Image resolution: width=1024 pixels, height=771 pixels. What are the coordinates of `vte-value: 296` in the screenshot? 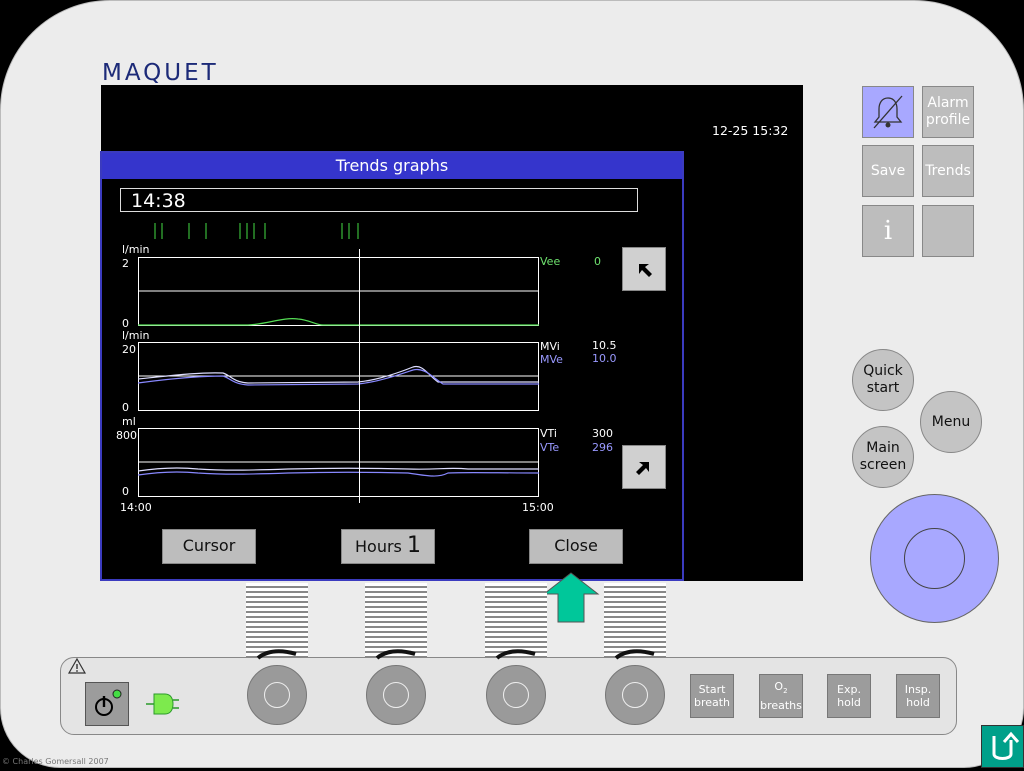 It's located at (602, 447).